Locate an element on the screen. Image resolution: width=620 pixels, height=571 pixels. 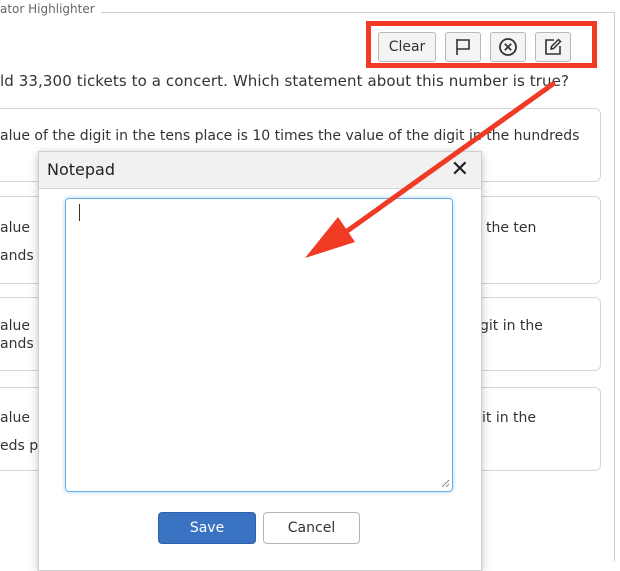
cancel-button: Cancel is located at coordinates (311, 528).